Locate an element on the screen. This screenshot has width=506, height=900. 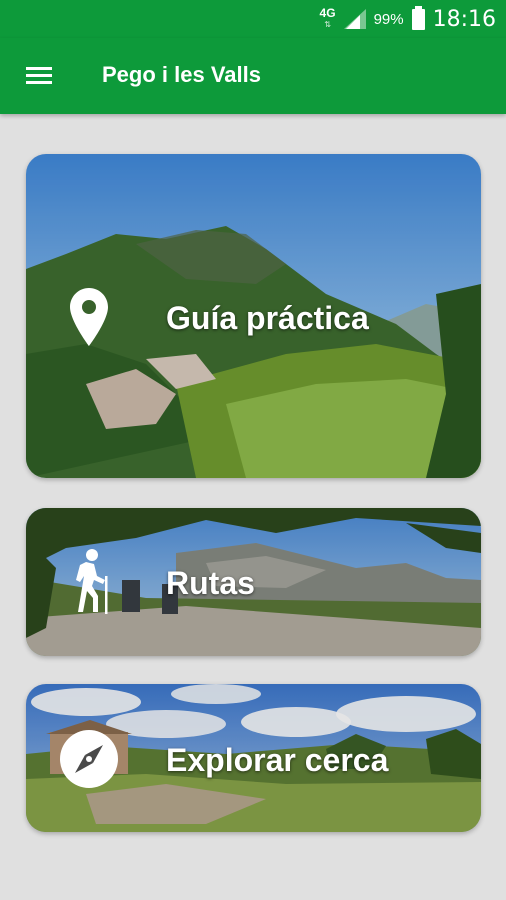
card-explorar-cerca: Explorar cerca is located at coordinates (253, 758).